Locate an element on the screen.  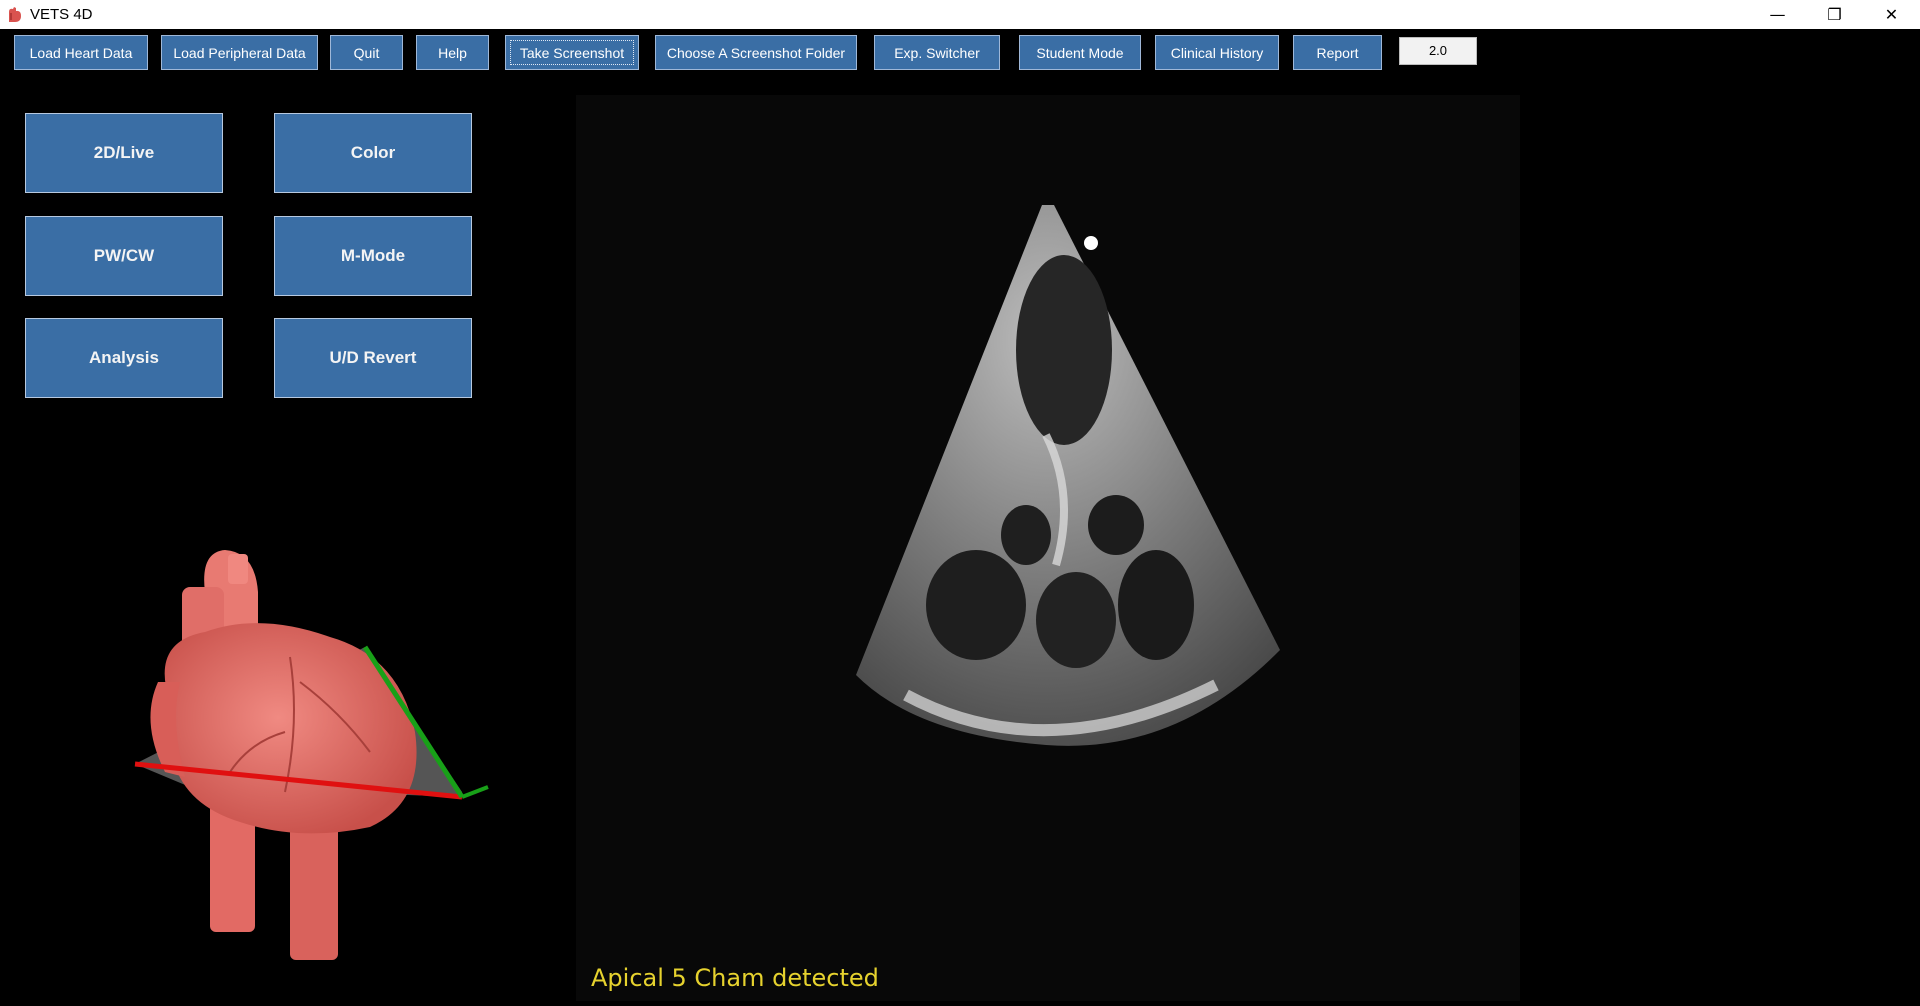
speed-input: 2.0 is located at coordinates (1438, 51).